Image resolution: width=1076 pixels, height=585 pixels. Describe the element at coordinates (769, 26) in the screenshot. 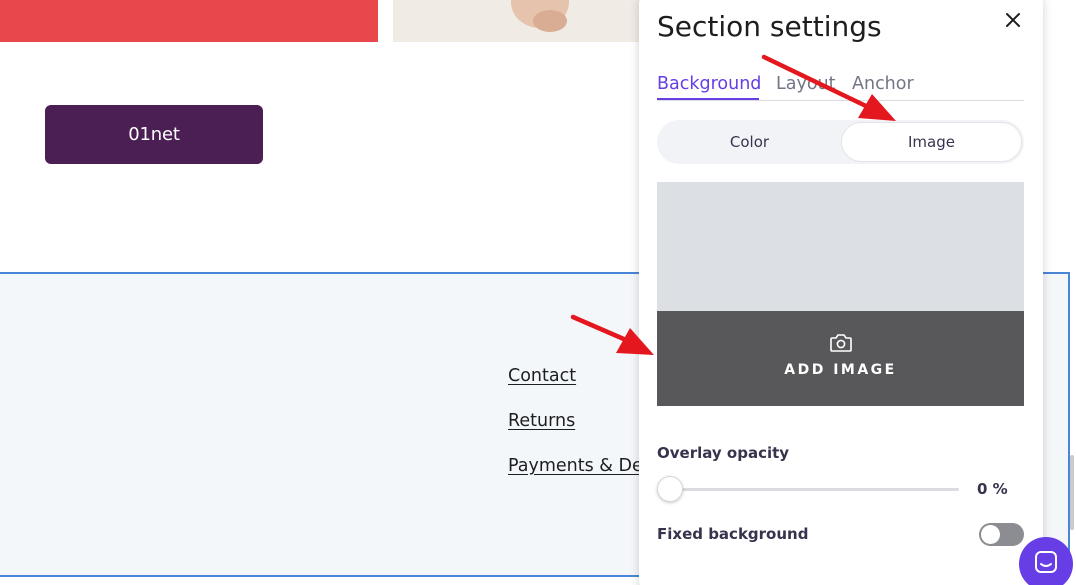

I see `panel-title: Section settings` at that location.